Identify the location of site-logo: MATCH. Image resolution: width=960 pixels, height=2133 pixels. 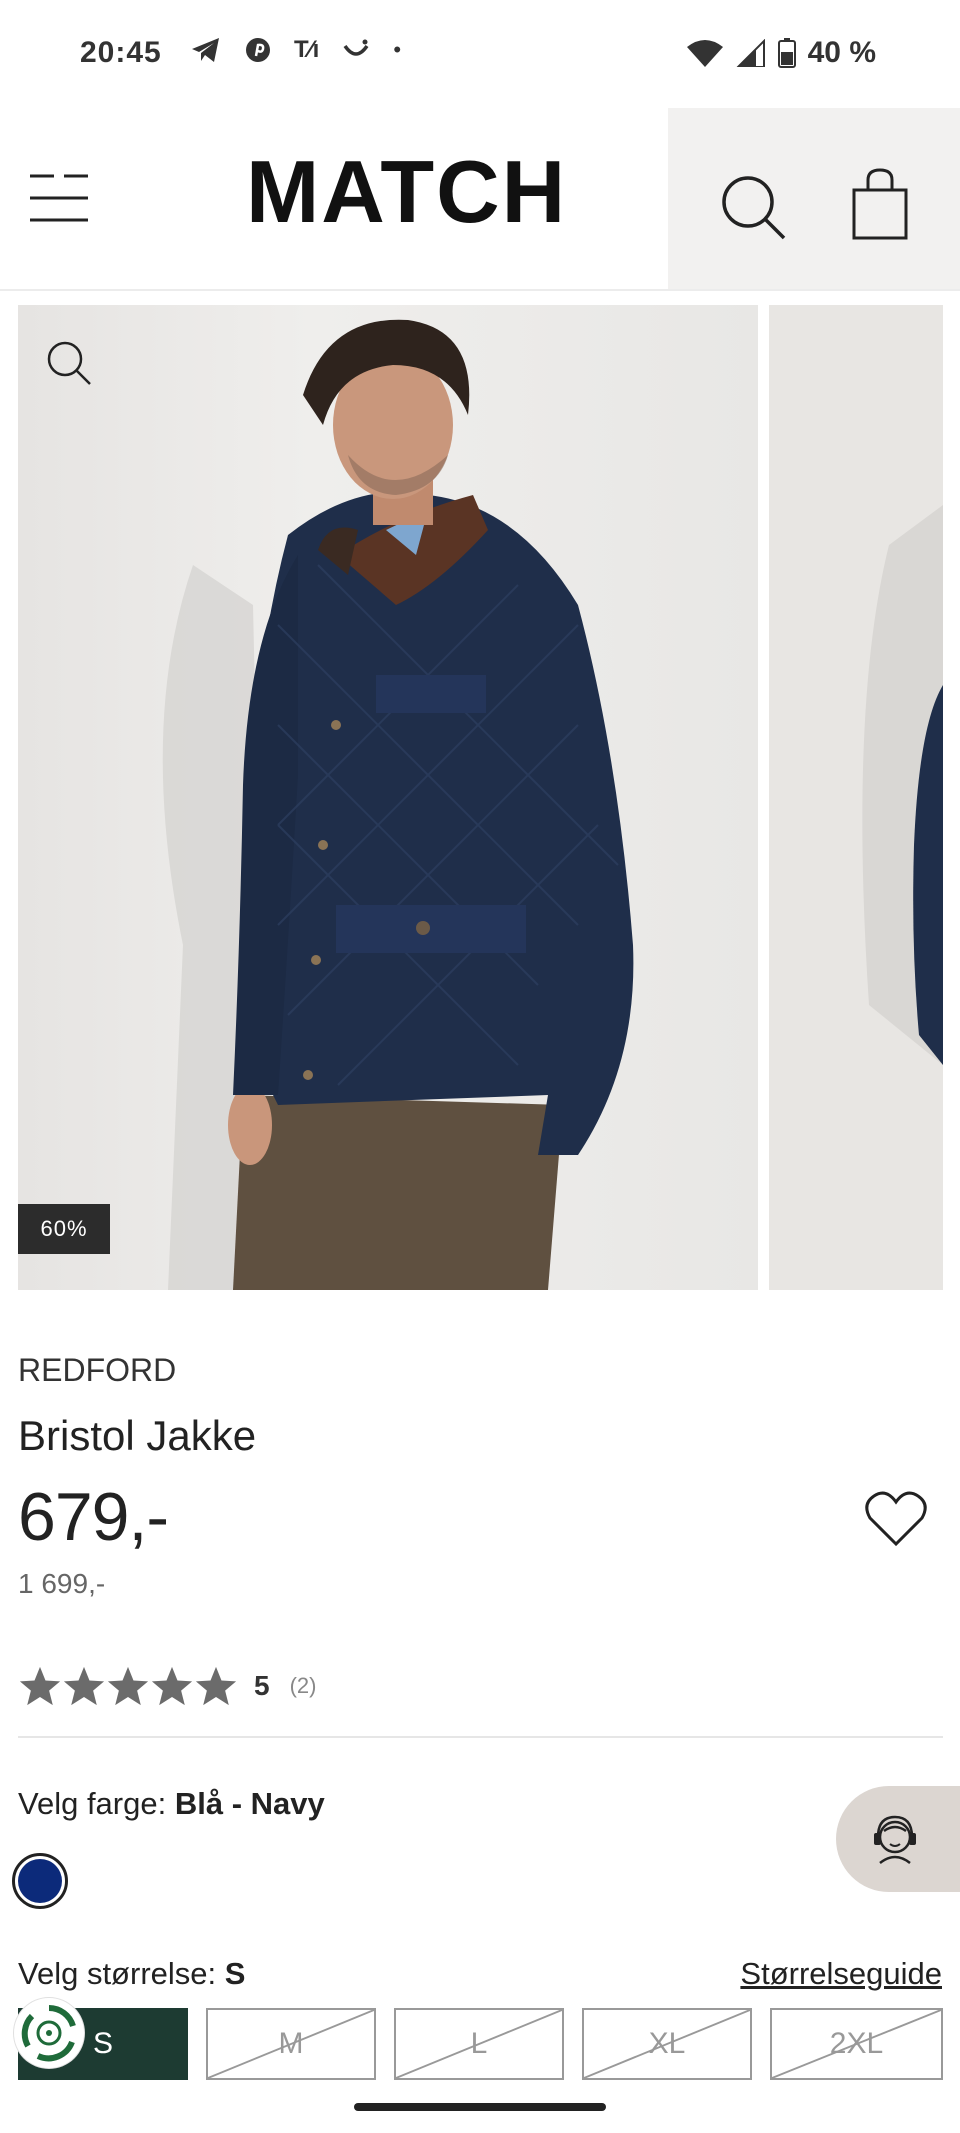
(406, 192).